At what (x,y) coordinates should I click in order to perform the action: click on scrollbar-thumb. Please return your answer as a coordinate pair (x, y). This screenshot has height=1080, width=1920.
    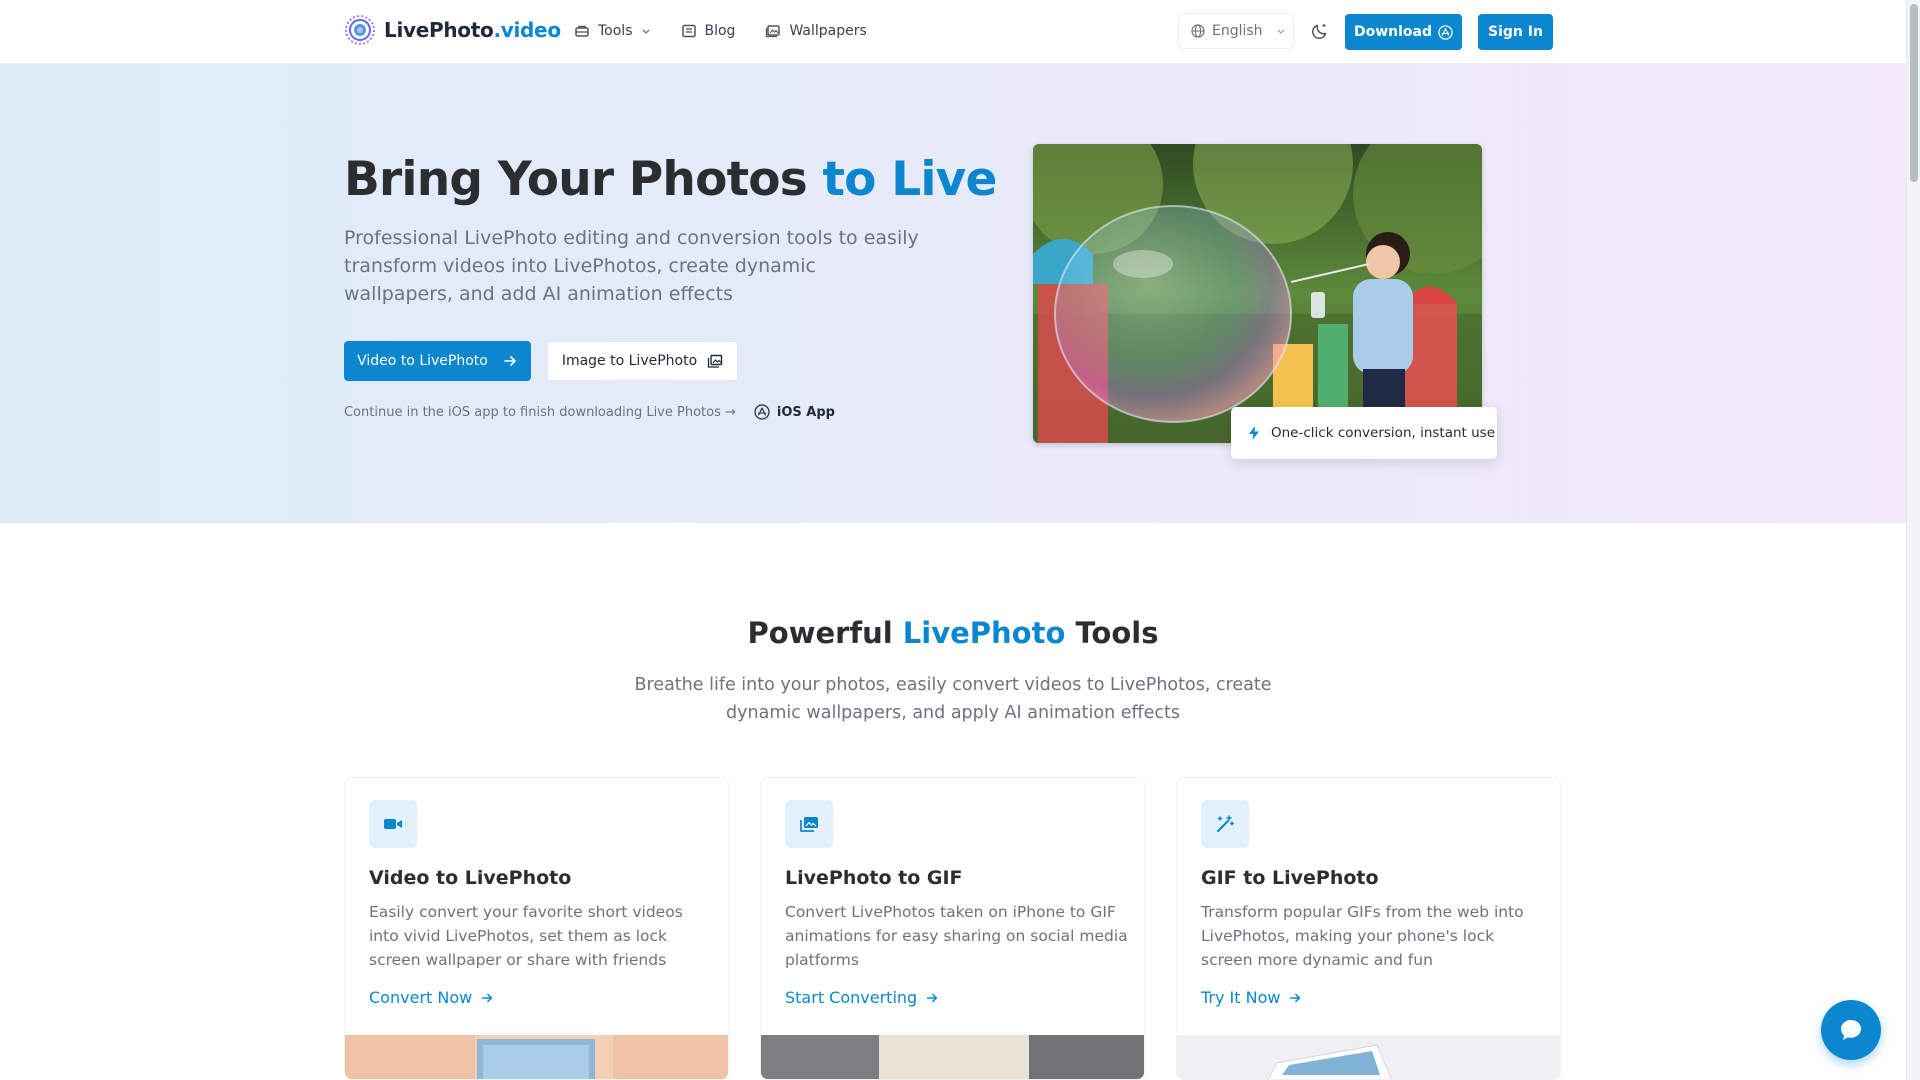
    Looking at the image, I should click on (1914, 93).